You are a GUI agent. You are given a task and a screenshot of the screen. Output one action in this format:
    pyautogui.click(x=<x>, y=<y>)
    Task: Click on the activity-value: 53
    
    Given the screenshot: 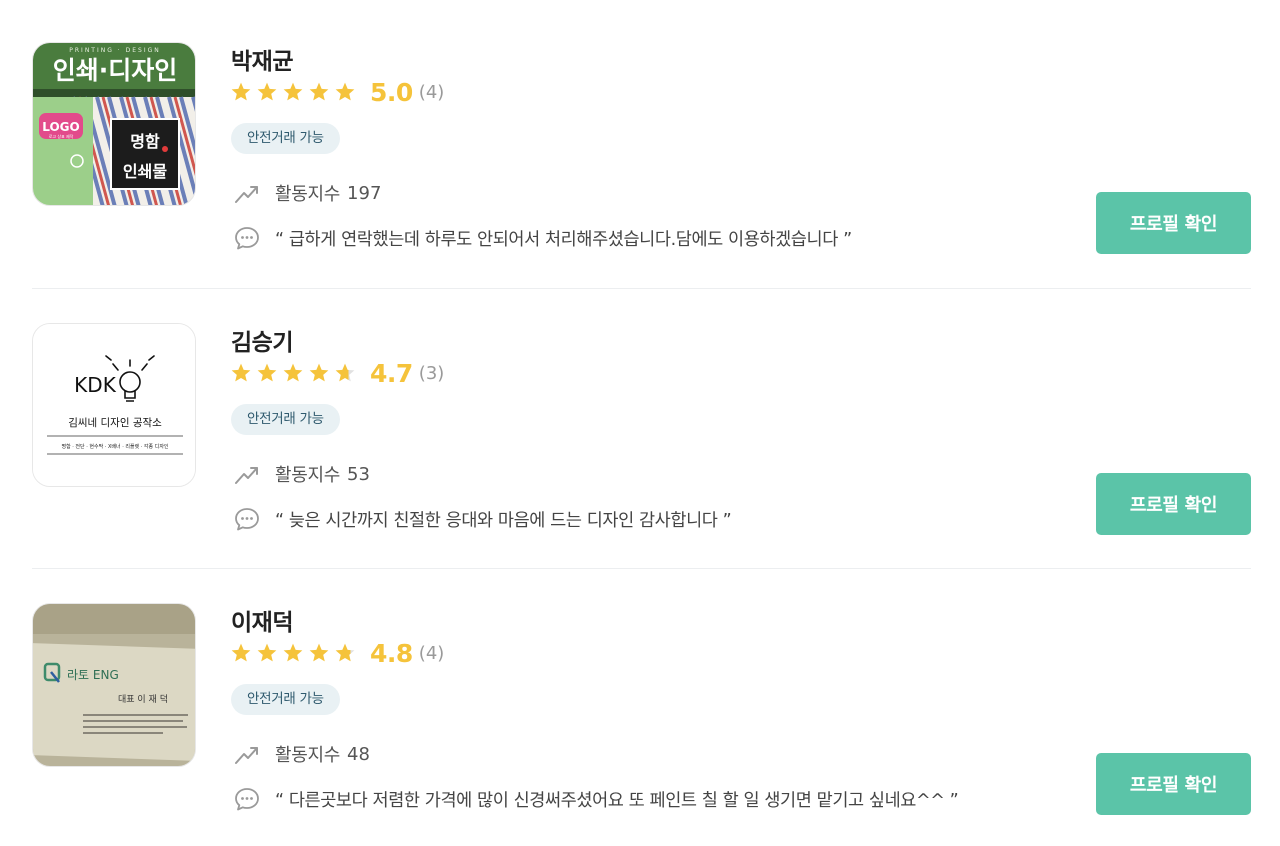 What is the action you would take?
    pyautogui.click(x=358, y=474)
    